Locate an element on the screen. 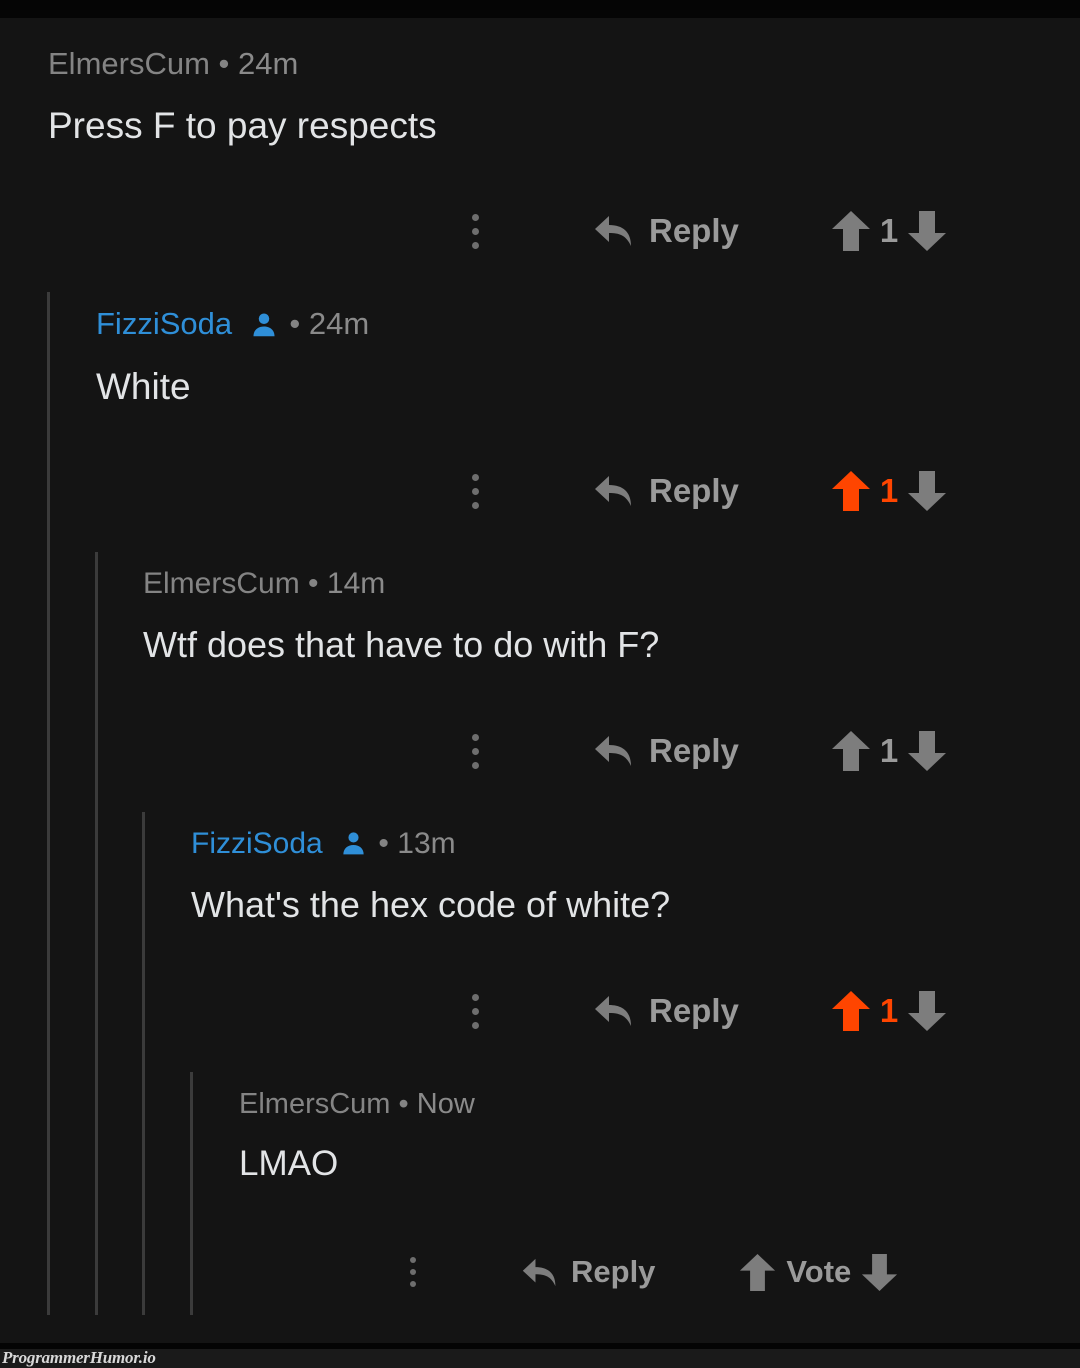 This screenshot has width=1080, height=1368. comment-text: Wtf does that have to do with F? is located at coordinates (401, 644).